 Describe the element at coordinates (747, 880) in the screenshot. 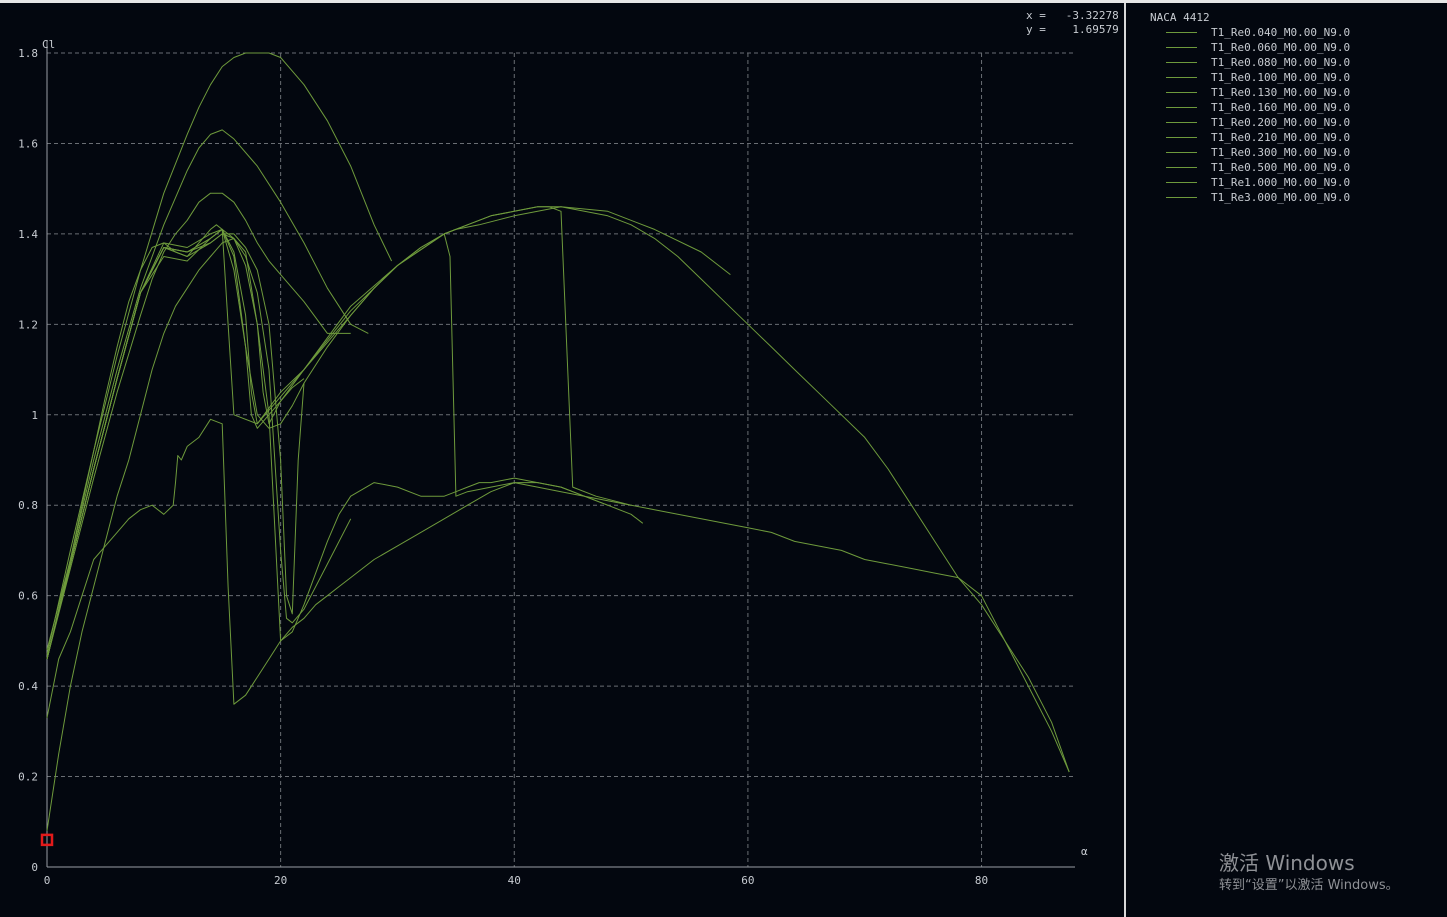

I see `x-tick-label: 60` at that location.